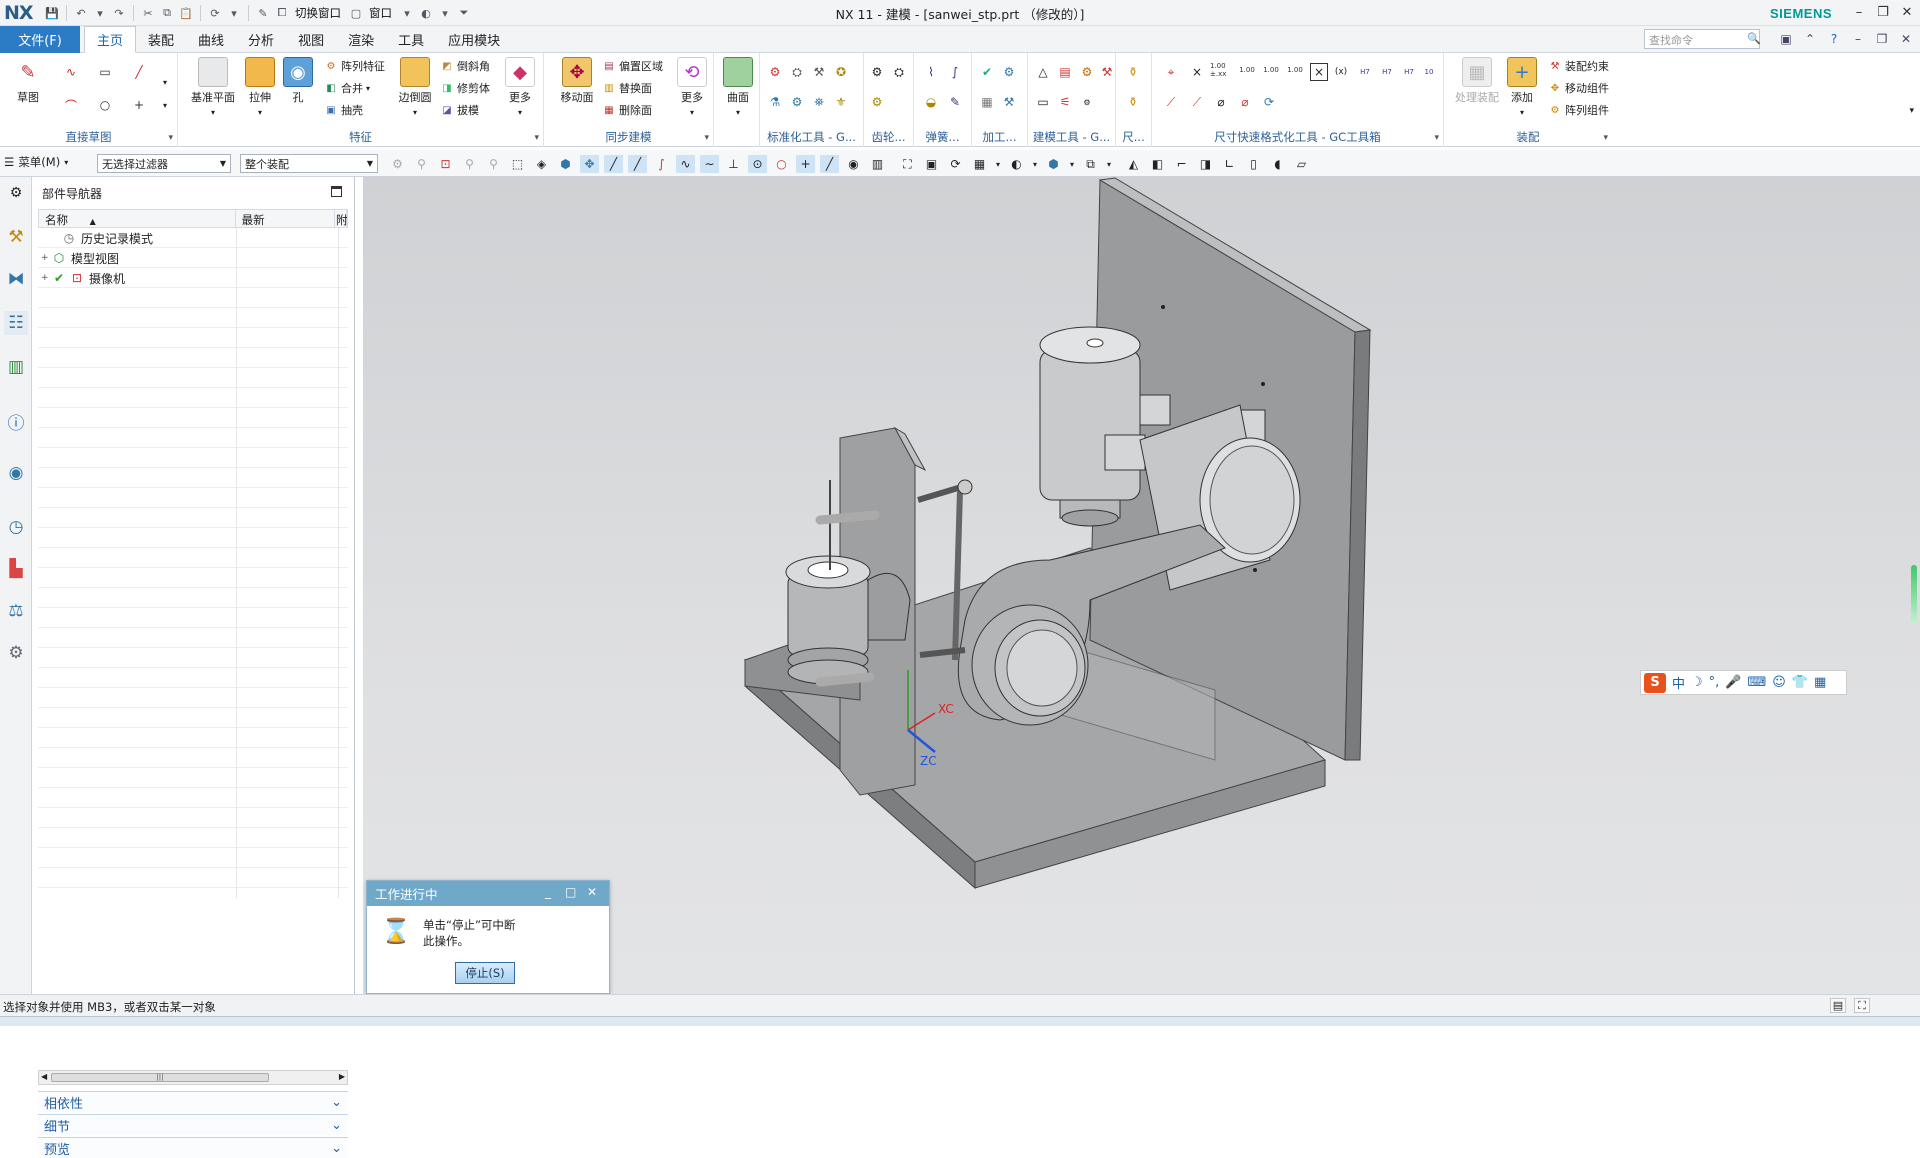 The image size is (1920, 1158). Describe the element at coordinates (474, 39) in the screenshot. I see `tab-applications: 应用模块` at that location.